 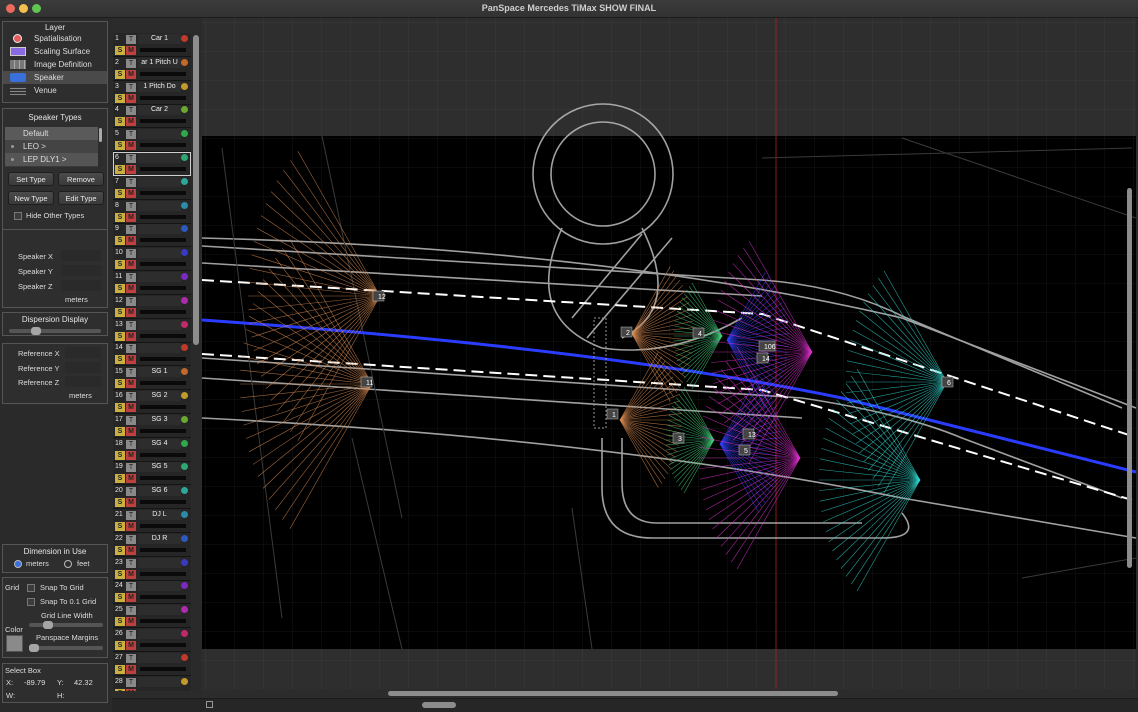 What do you see at coordinates (81, 270) in the screenshot?
I see `speaker-y-field` at bounding box center [81, 270].